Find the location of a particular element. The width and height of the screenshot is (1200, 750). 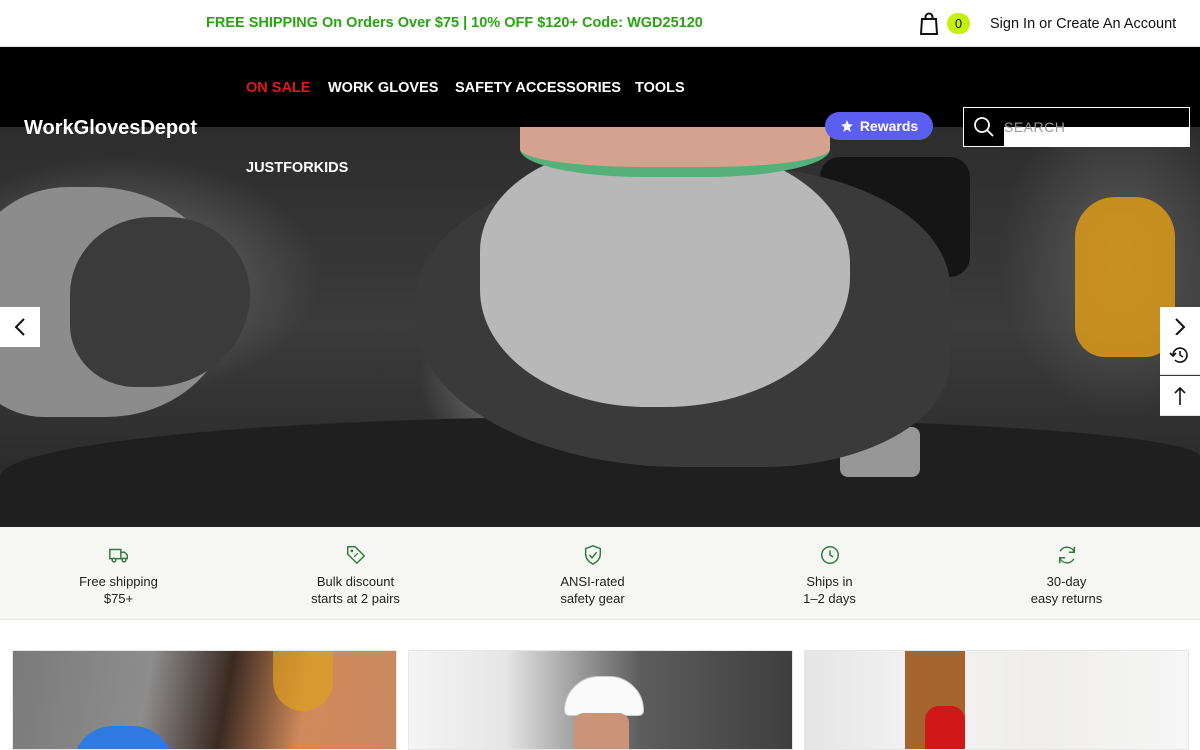

recently-viewed-button is located at coordinates (1180, 355).